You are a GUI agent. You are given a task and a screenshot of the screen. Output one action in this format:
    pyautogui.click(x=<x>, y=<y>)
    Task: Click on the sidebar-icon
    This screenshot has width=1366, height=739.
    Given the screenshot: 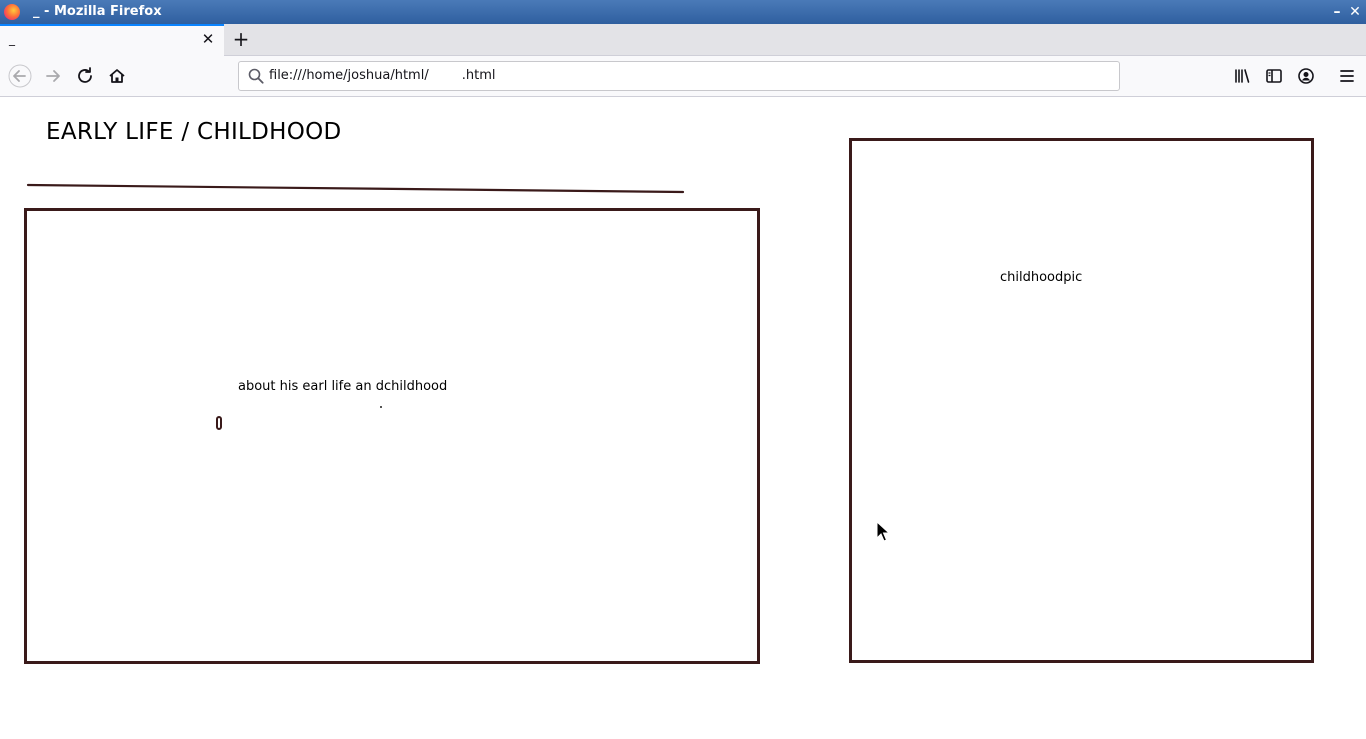 What is the action you would take?
    pyautogui.click(x=1274, y=76)
    